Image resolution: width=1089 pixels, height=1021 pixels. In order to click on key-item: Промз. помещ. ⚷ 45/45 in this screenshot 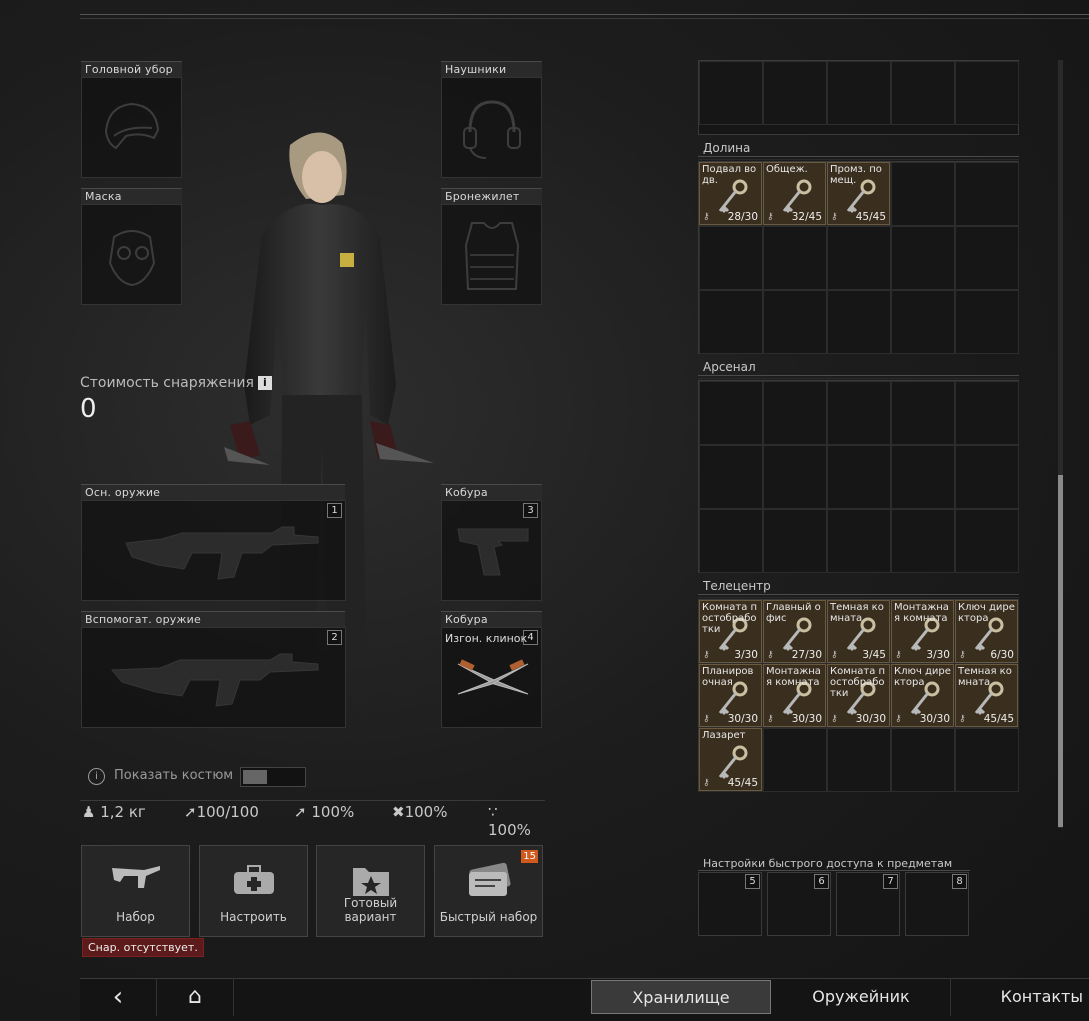, I will do `click(858, 193)`.